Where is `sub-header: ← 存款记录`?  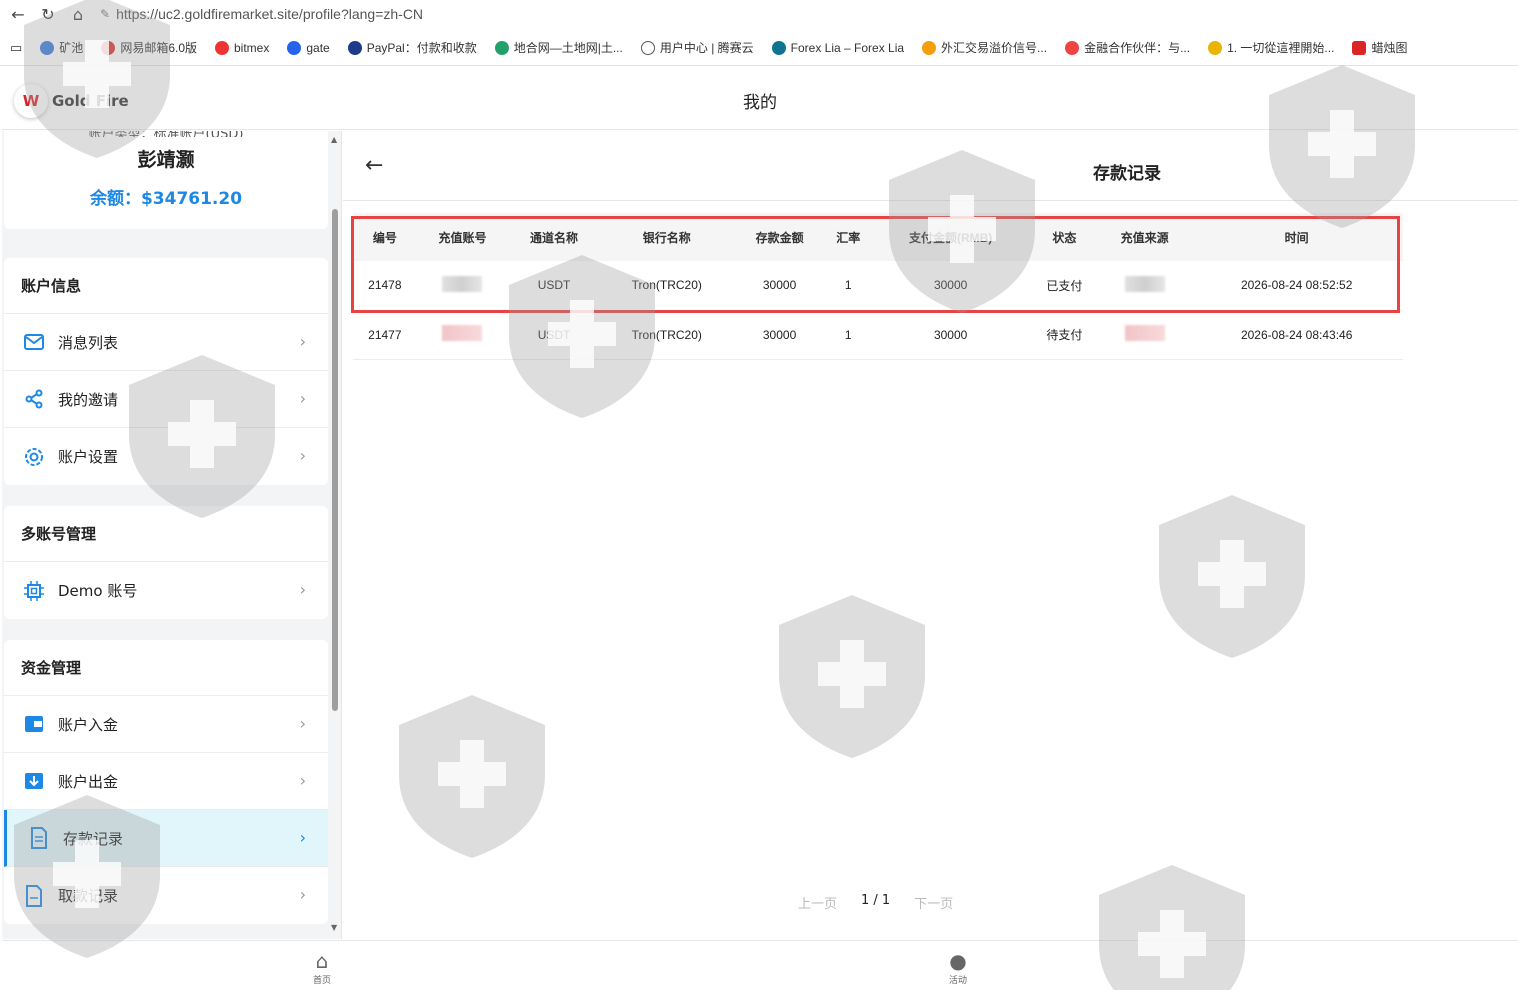 sub-header: ← 存款记录 is located at coordinates (930, 166).